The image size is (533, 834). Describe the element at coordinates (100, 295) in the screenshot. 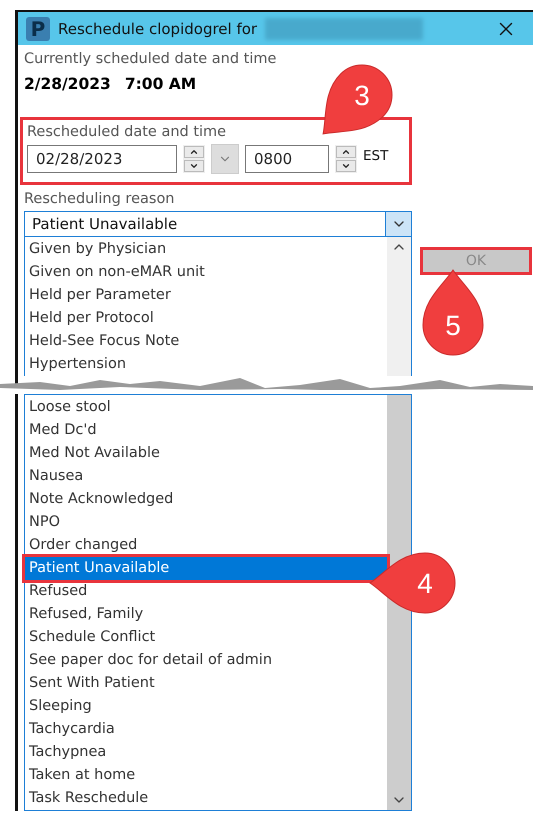

I see `list-item: Held per Parameter` at that location.